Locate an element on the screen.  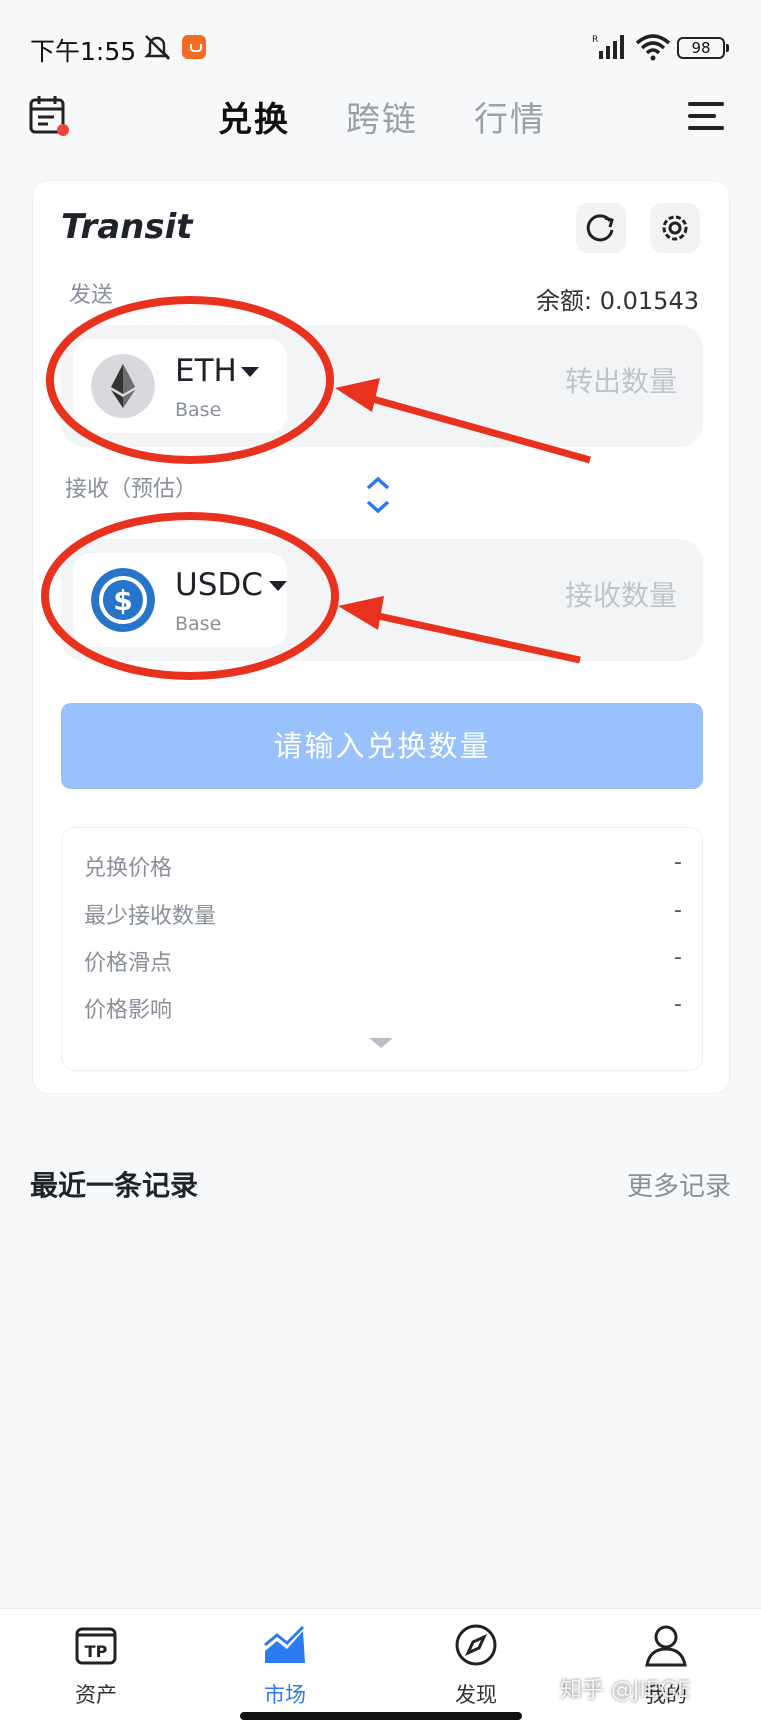
app-notification-icon is located at coordinates (194, 47).